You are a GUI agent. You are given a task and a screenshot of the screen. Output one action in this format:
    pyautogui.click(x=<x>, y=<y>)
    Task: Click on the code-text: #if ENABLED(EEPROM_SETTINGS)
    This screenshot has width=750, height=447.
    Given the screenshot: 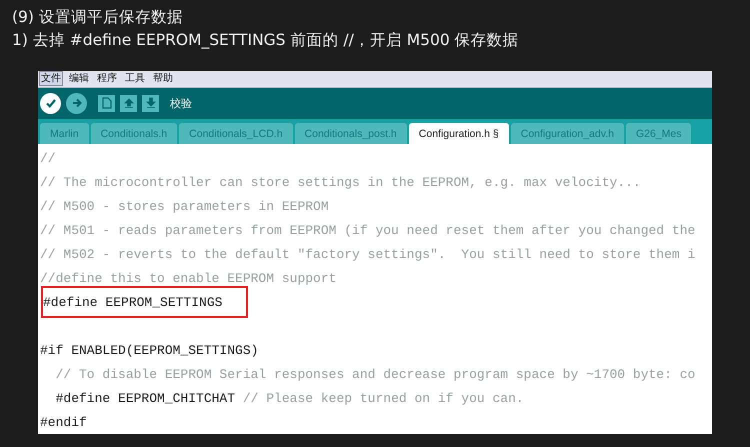 What is the action you would take?
    pyautogui.click(x=149, y=350)
    